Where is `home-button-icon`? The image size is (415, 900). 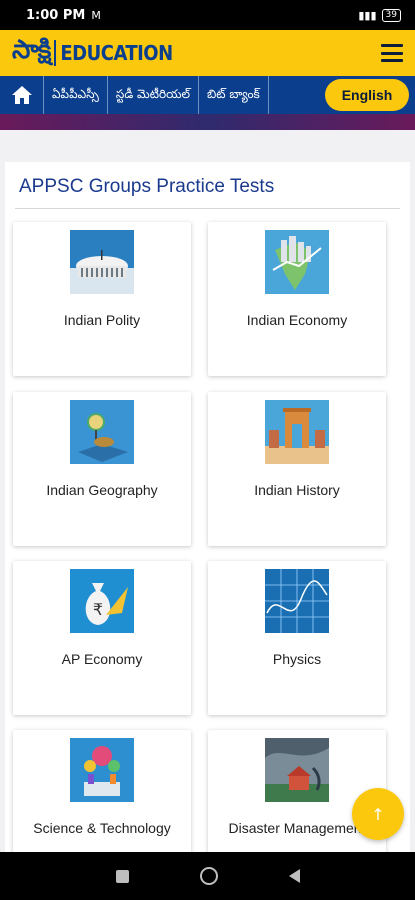 home-button-icon is located at coordinates (208, 876).